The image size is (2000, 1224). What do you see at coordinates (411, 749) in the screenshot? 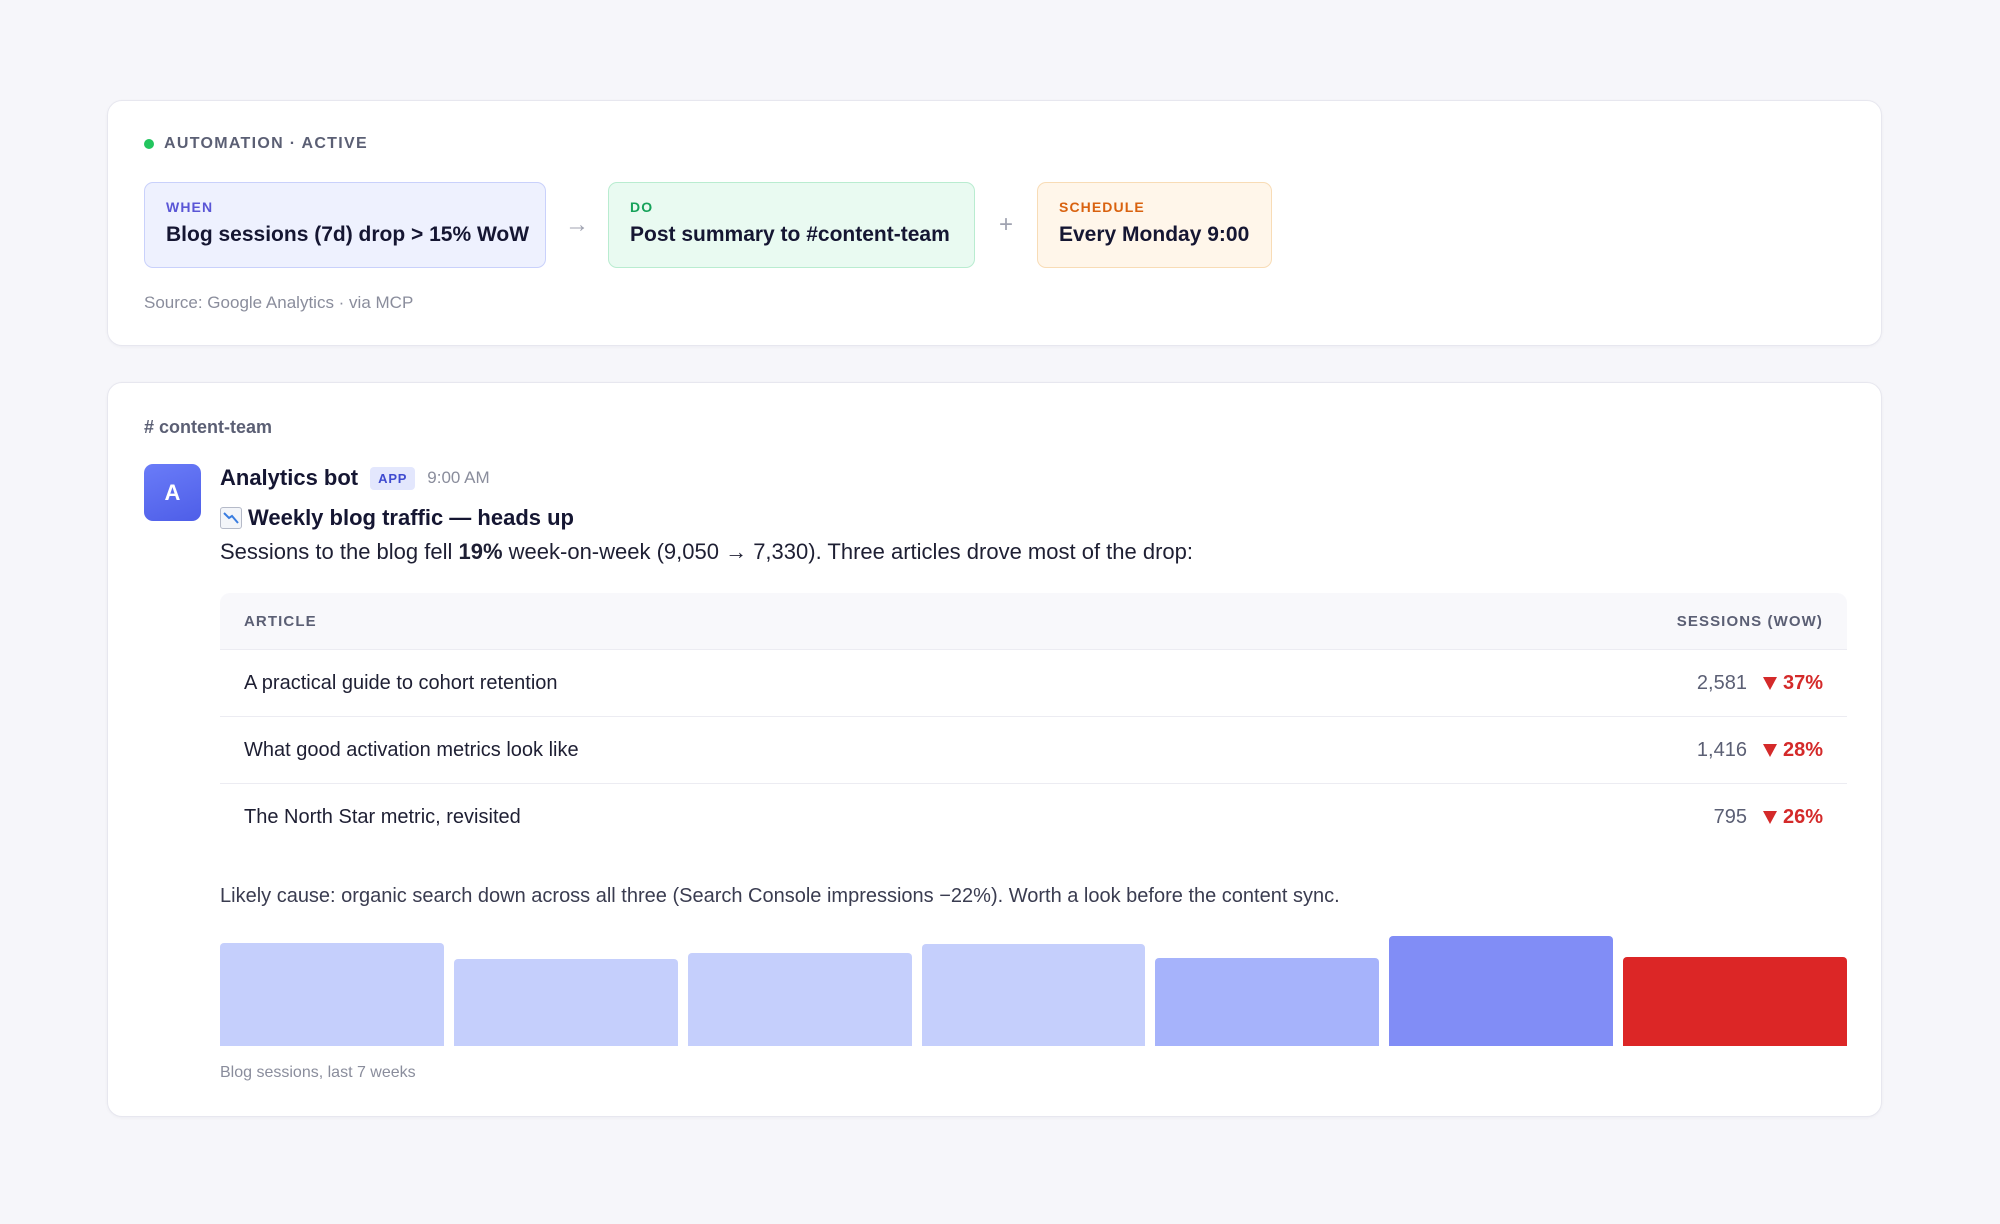
I see `article-title: What good activation metrics look like` at bounding box center [411, 749].